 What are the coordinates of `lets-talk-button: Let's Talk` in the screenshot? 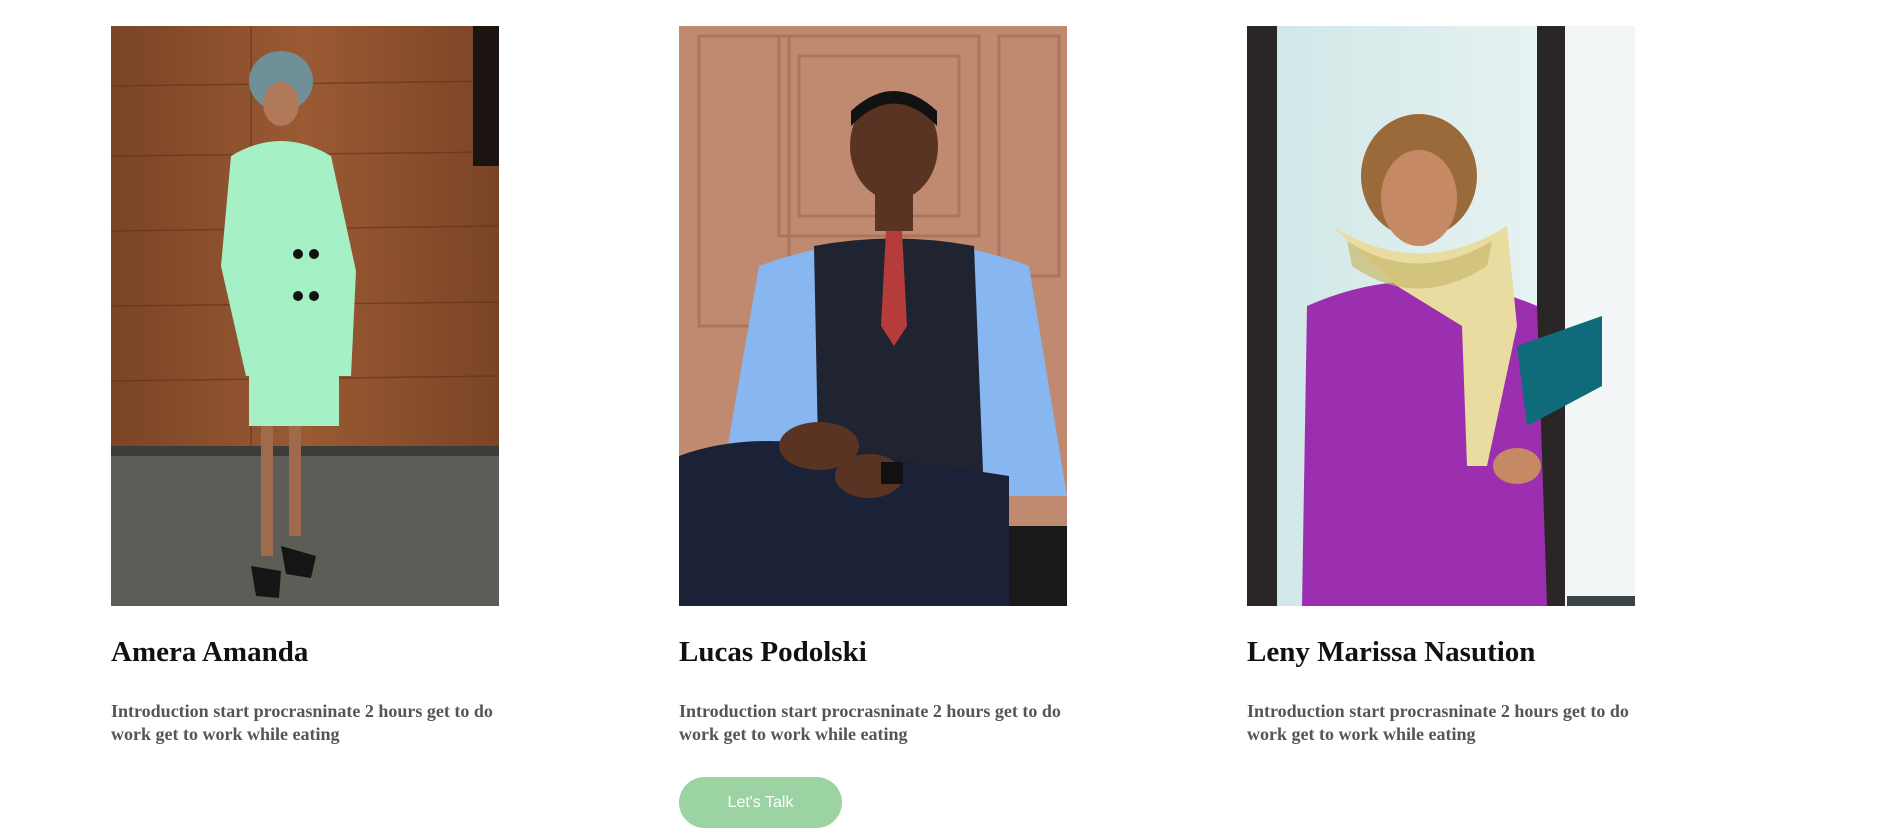 It's located at (760, 802).